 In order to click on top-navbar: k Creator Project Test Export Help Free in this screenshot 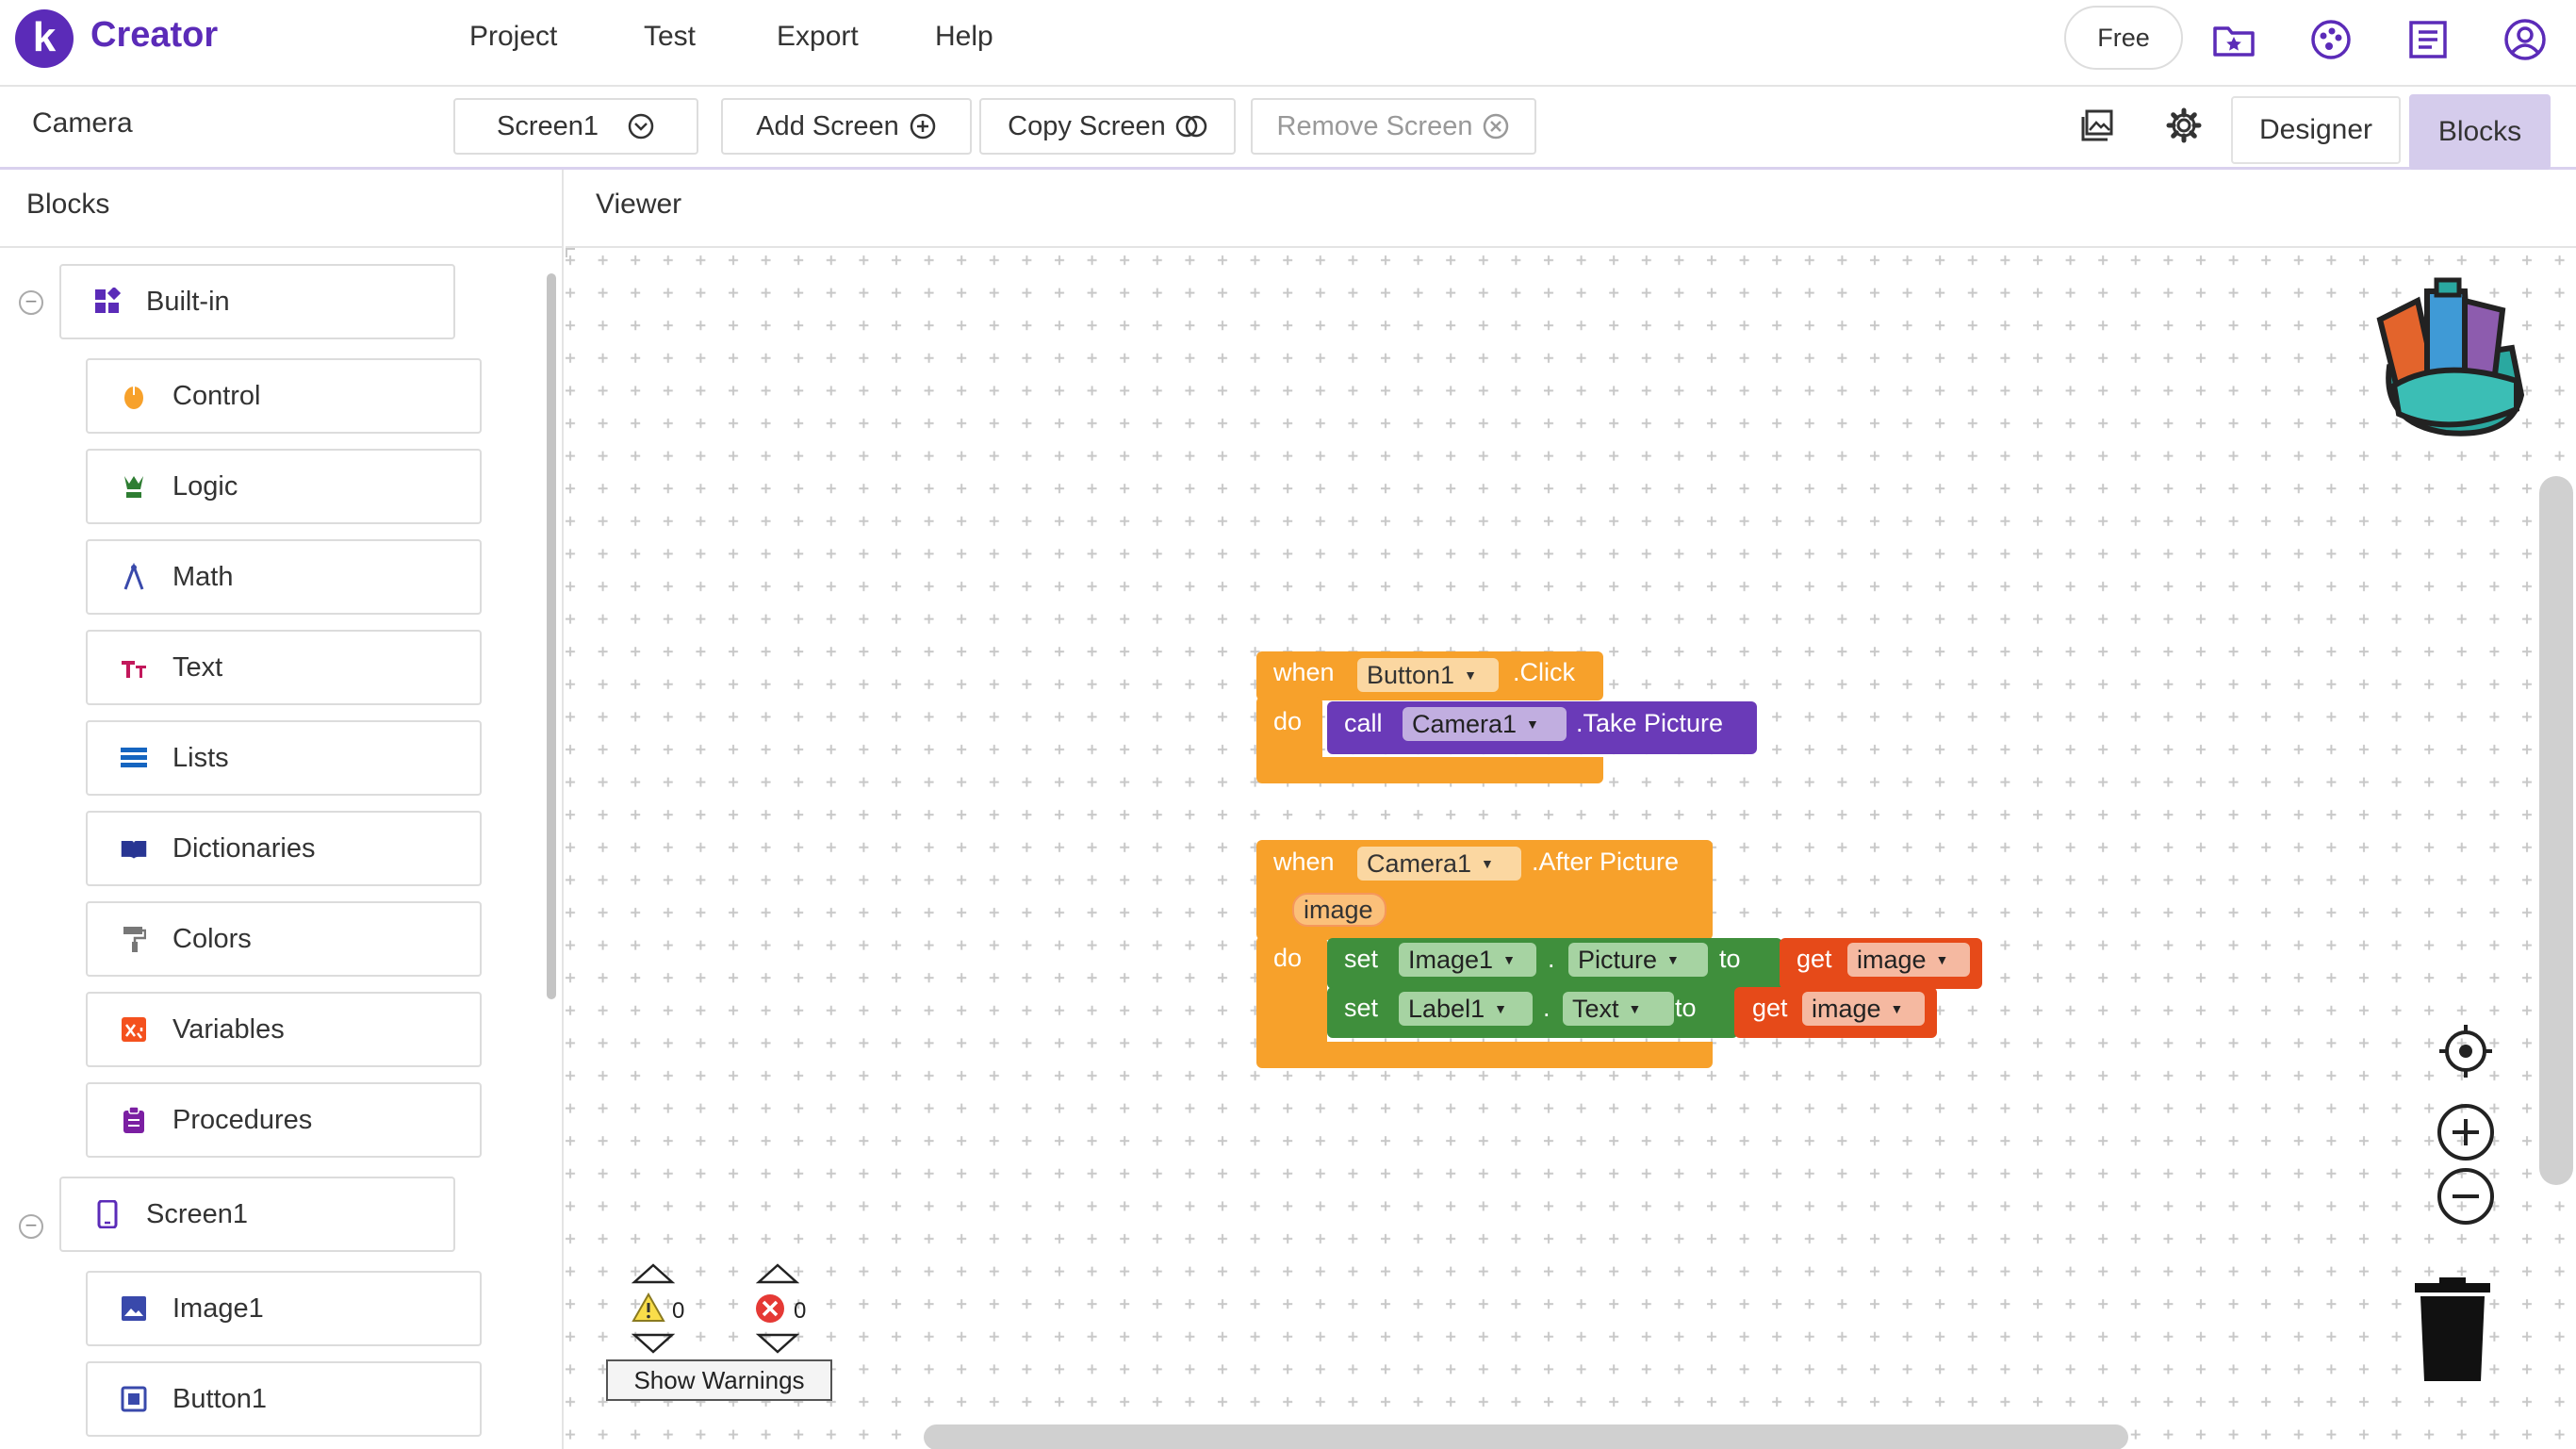, I will do `click(1288, 43)`.